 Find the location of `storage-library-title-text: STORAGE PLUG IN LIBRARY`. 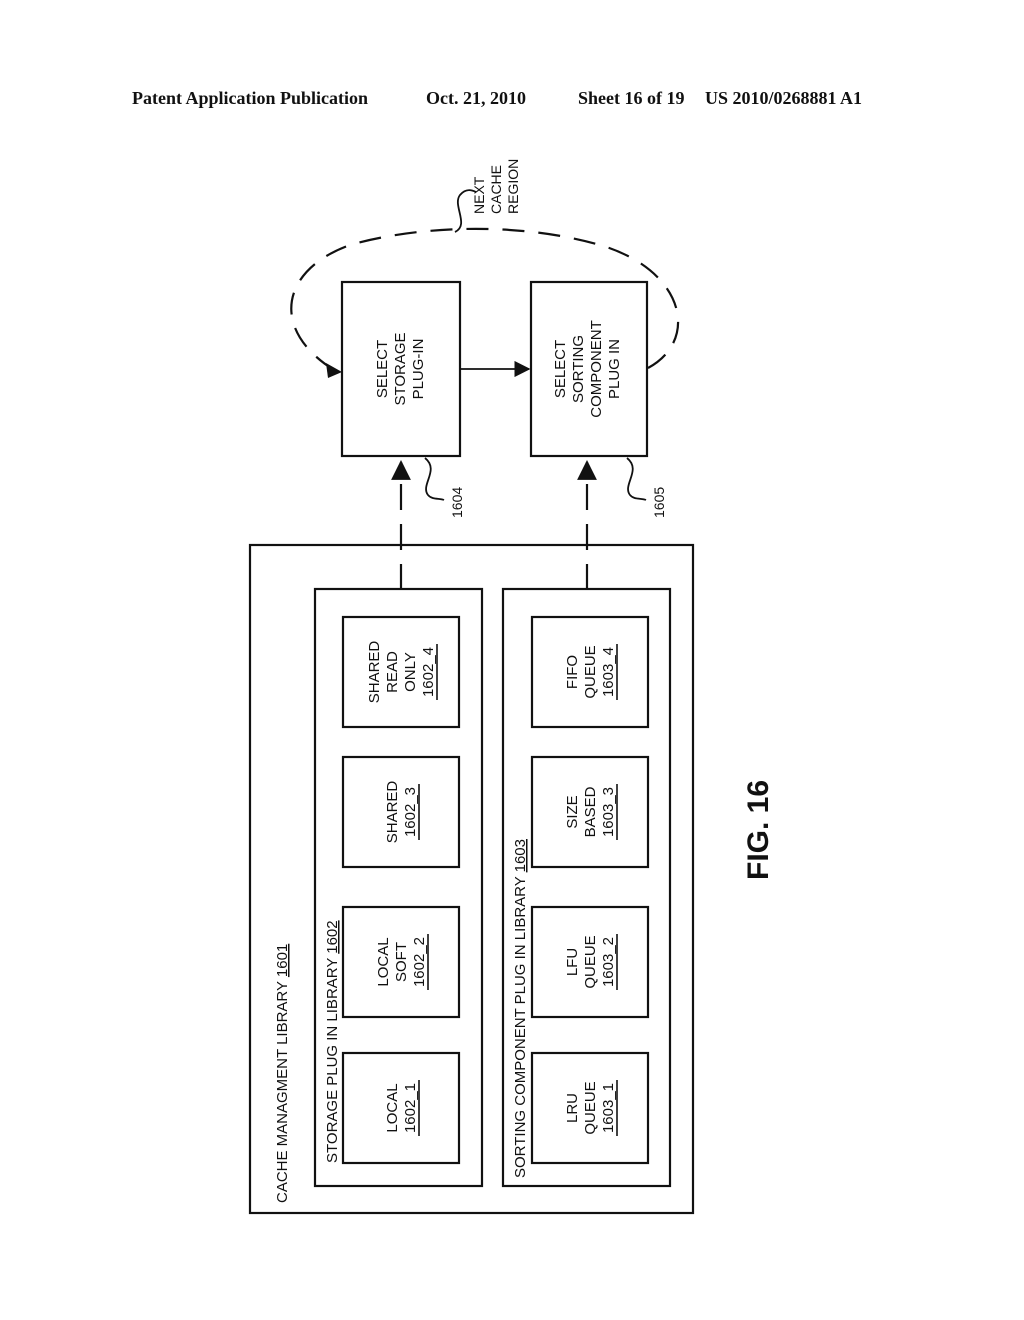

storage-library-title-text: STORAGE PLUG IN LIBRARY is located at coordinates (332, 1058).